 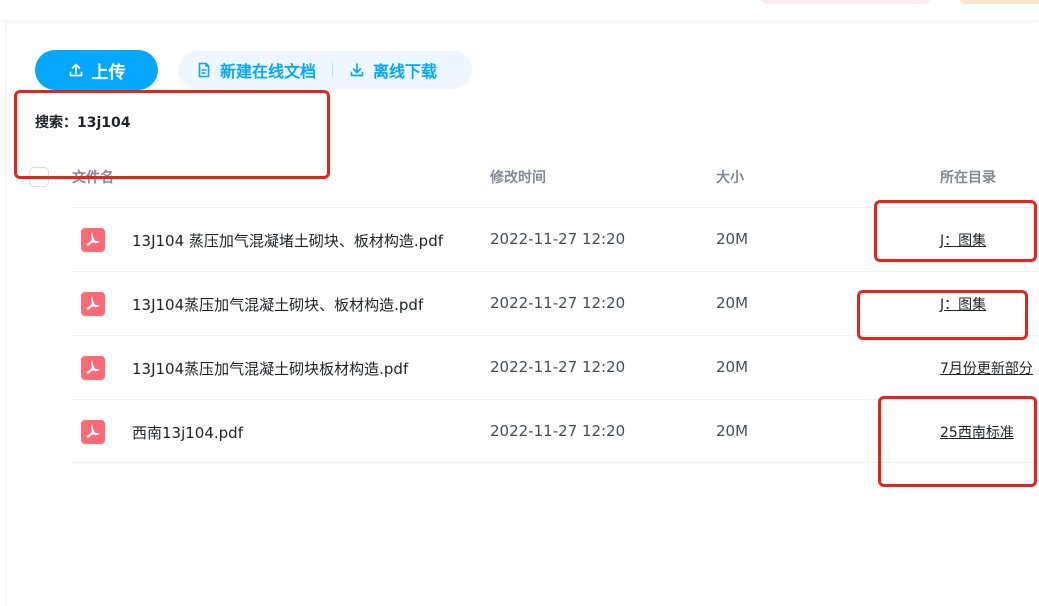 I want to click on new-doc-icon, so click(x=204, y=70).